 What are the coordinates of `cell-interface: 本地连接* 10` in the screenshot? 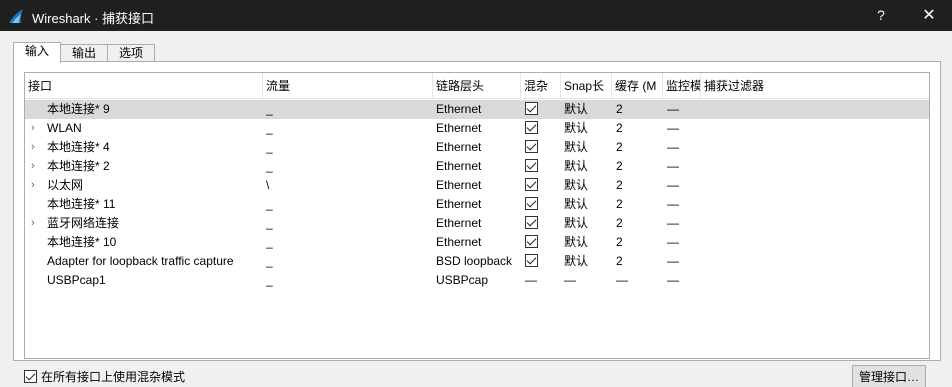 It's located at (82, 242).